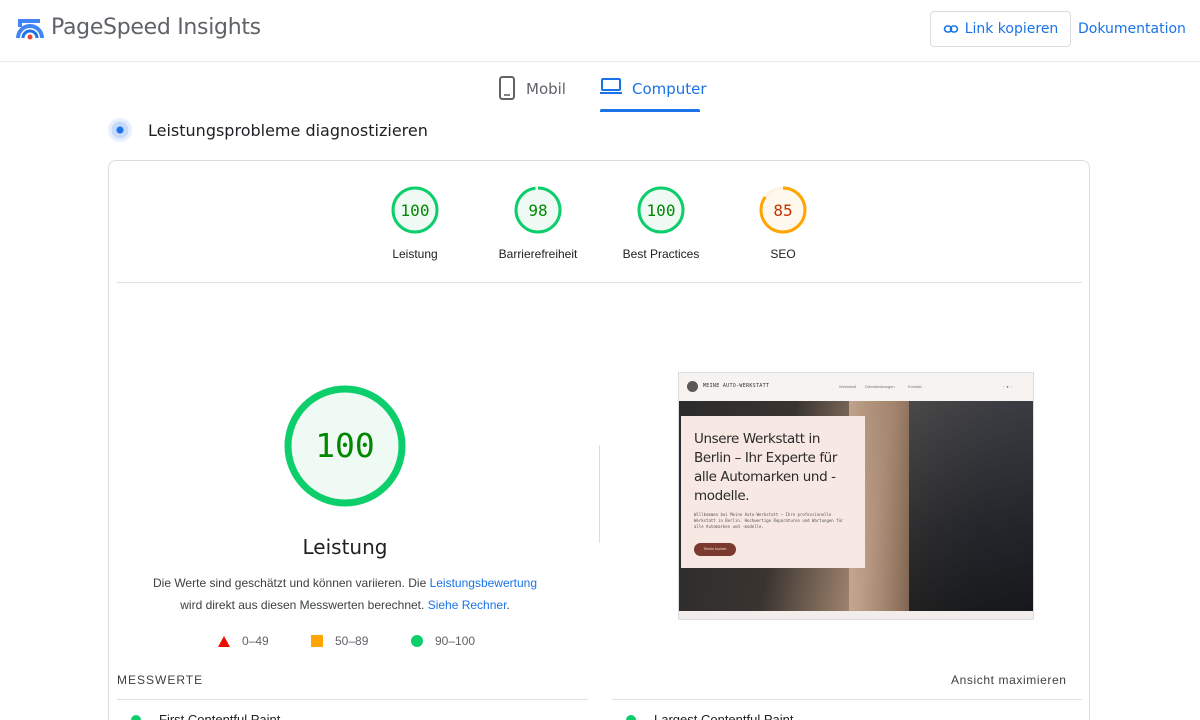 The image size is (1200, 720). I want to click on screenshot-nav-item: Werkstatt, so click(847, 386).